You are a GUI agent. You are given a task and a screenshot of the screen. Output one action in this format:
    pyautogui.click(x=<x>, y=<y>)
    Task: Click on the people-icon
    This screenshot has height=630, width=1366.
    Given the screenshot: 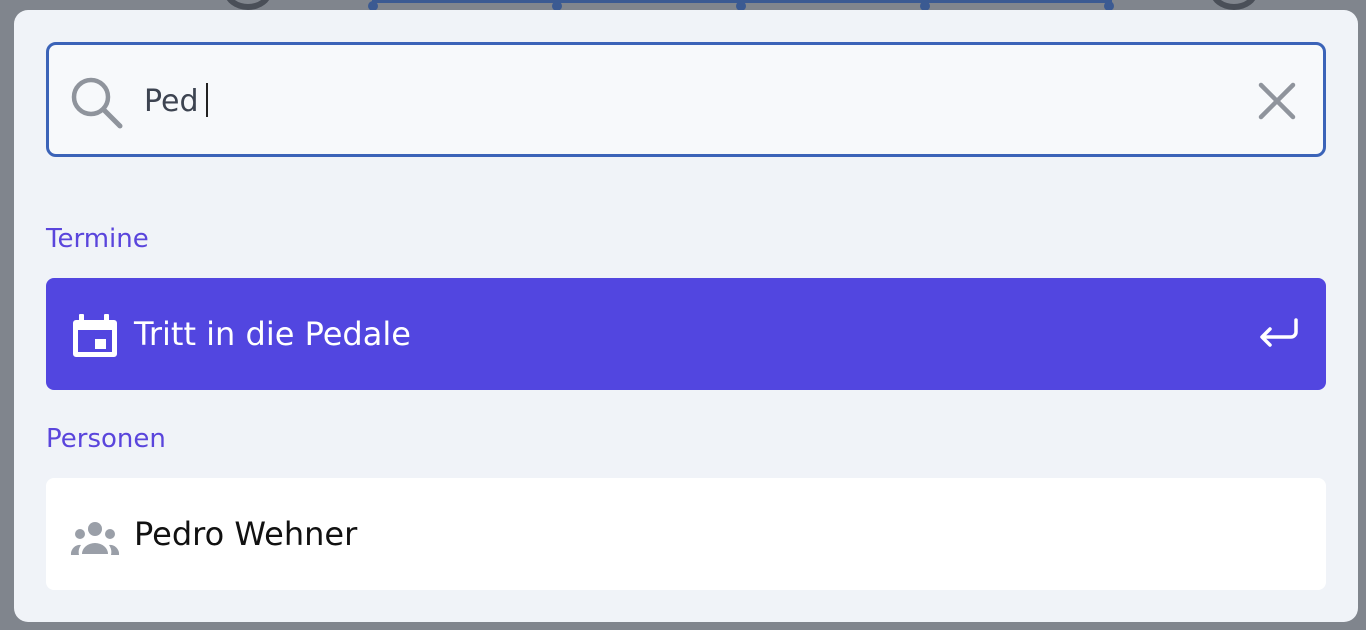 What is the action you would take?
    pyautogui.click(x=95, y=538)
    